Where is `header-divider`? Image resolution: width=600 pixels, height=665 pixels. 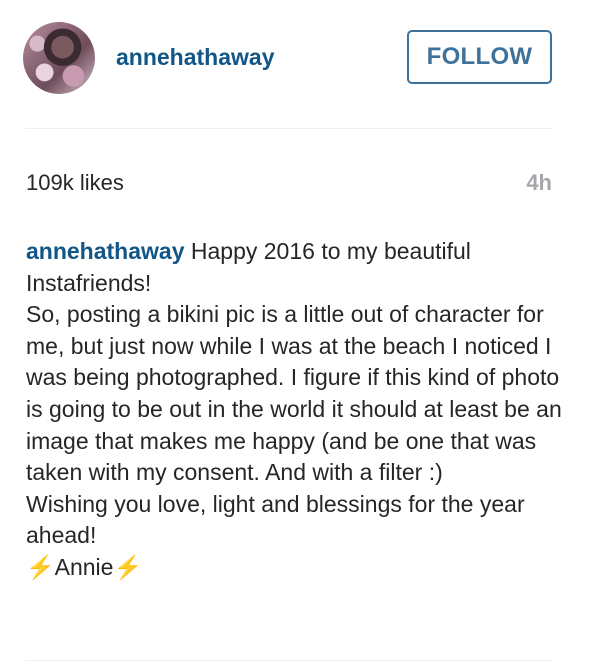 header-divider is located at coordinates (289, 128).